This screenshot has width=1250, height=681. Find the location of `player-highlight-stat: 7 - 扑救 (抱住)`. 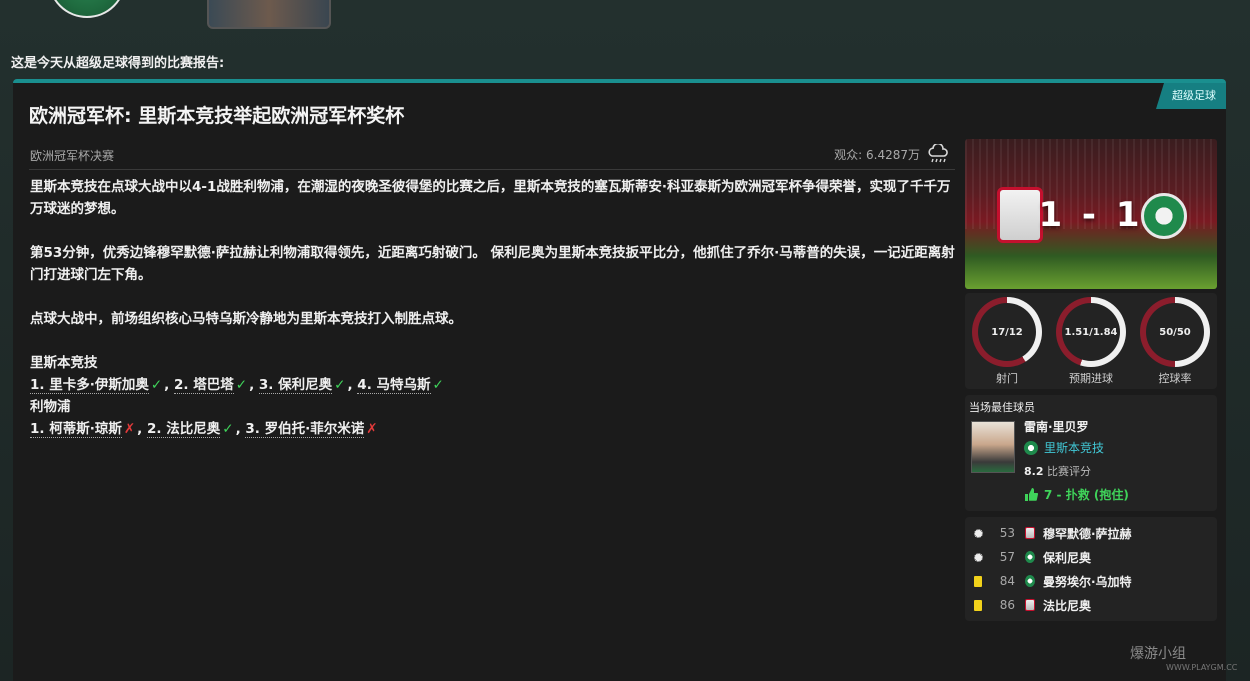

player-highlight-stat: 7 - 扑救 (抱住) is located at coordinates (1076, 494).